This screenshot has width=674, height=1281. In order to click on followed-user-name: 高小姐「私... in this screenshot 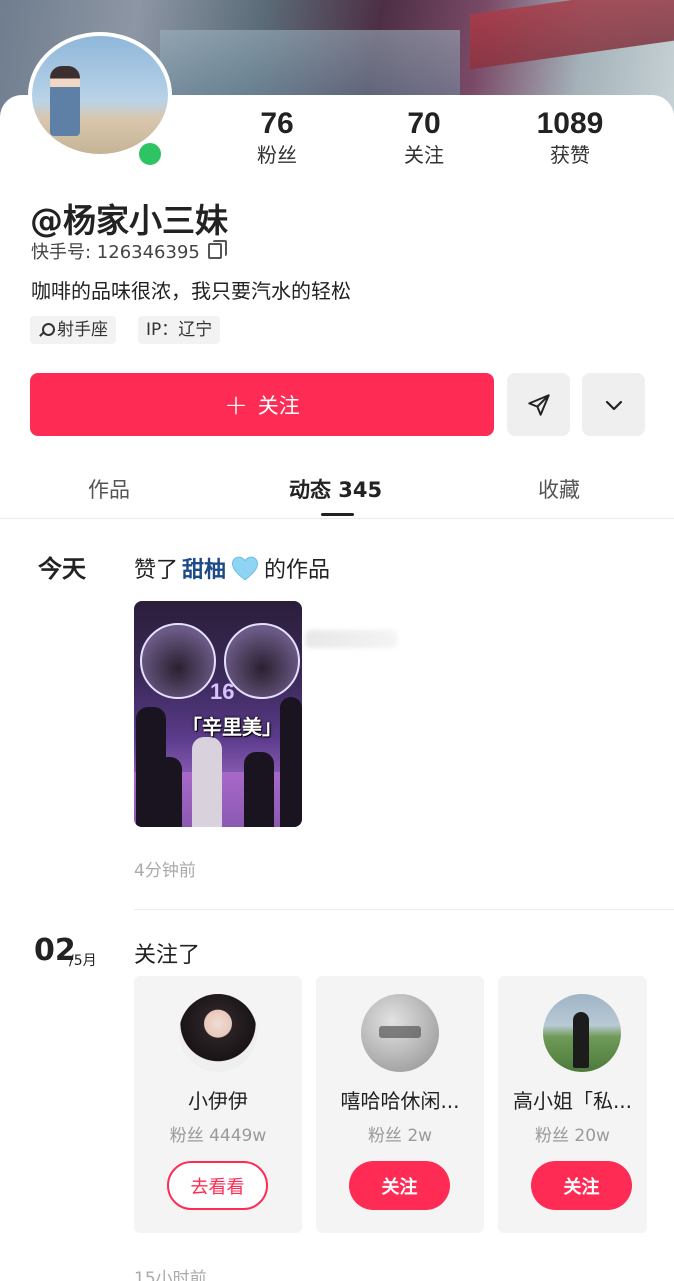, I will do `click(572, 1101)`.